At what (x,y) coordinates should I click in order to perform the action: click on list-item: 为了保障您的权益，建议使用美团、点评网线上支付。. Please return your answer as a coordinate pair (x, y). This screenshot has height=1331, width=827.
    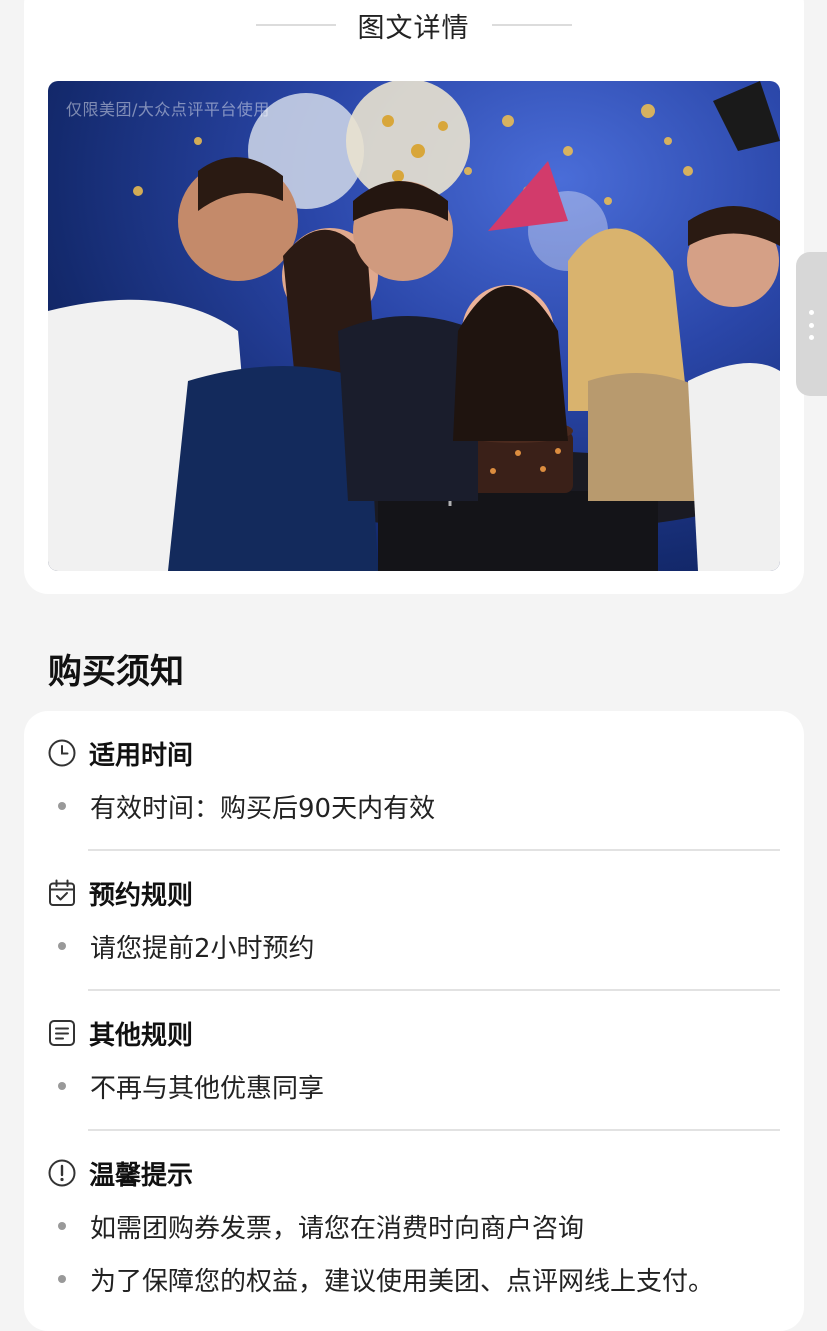
    Looking at the image, I should click on (414, 1279).